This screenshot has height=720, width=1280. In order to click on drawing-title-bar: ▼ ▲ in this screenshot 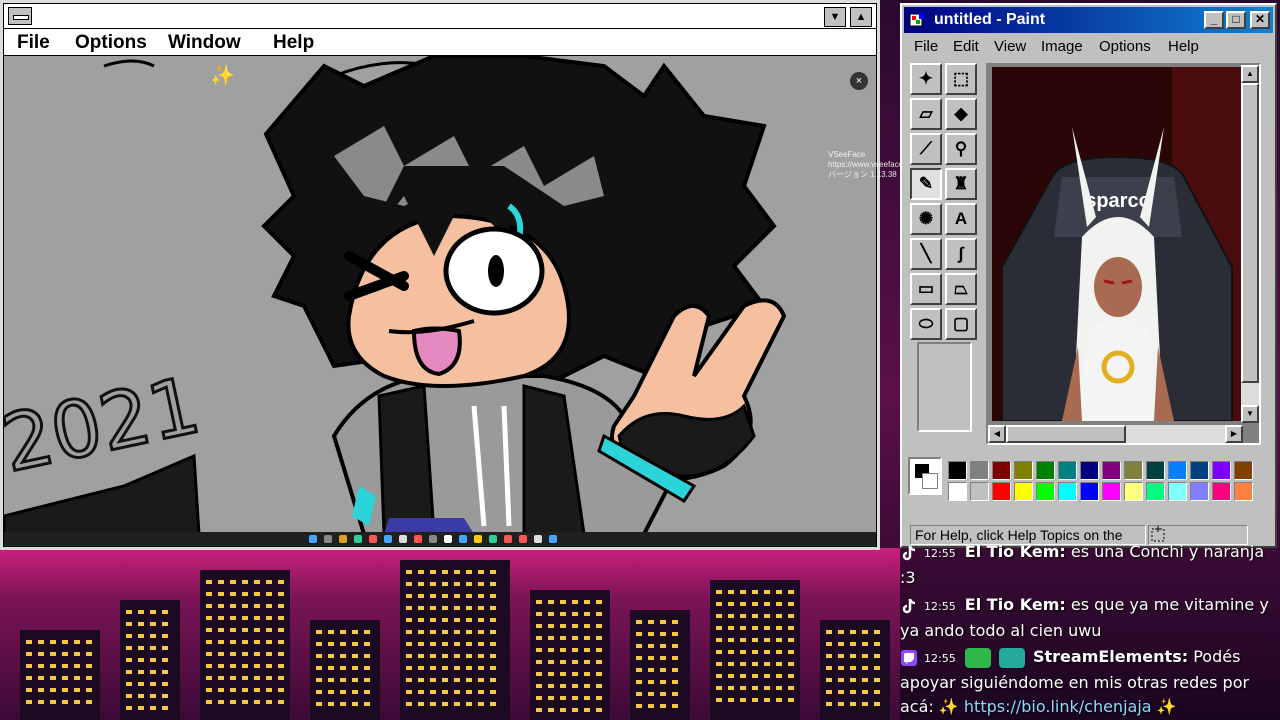, I will do `click(440, 16)`.